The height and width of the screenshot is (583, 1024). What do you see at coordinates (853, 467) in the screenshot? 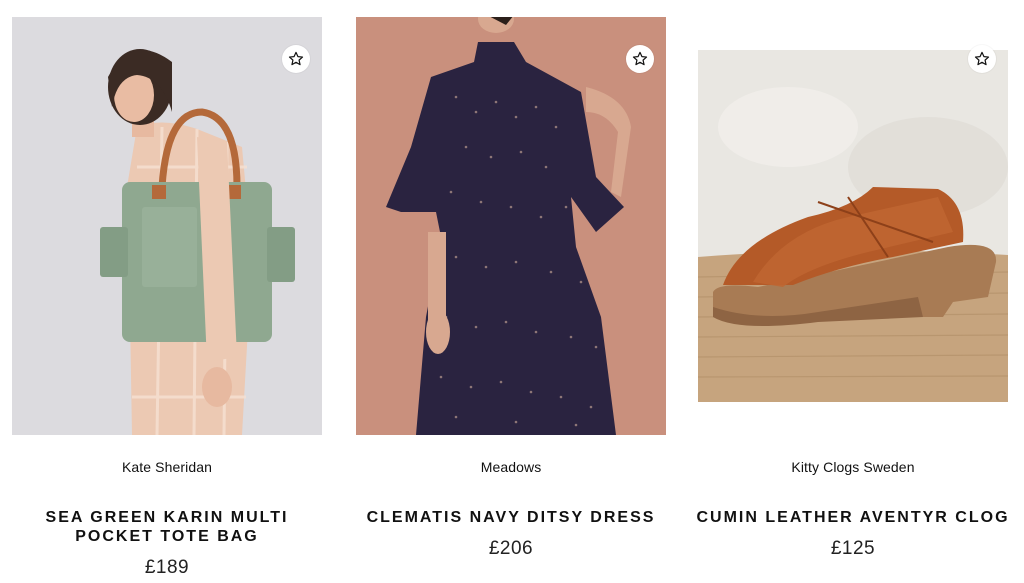
I see `product-brand: Kitty Clogs Sweden` at bounding box center [853, 467].